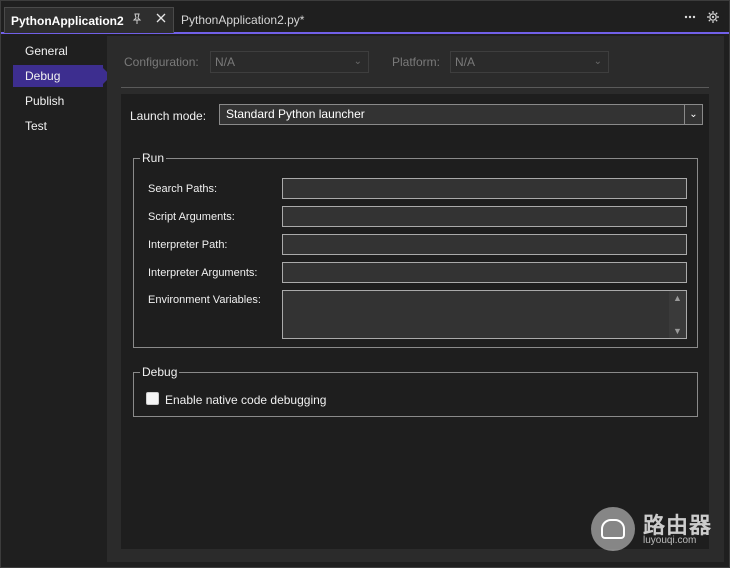  What do you see at coordinates (138, 20) in the screenshot?
I see `pin-icon` at bounding box center [138, 20].